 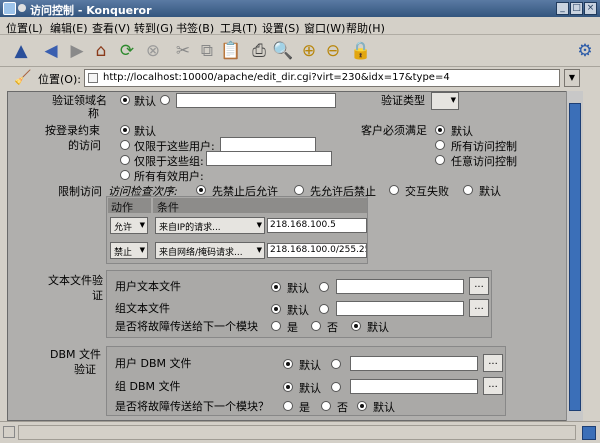 I want to click on satisfy-any-radio, so click(x=440, y=160).